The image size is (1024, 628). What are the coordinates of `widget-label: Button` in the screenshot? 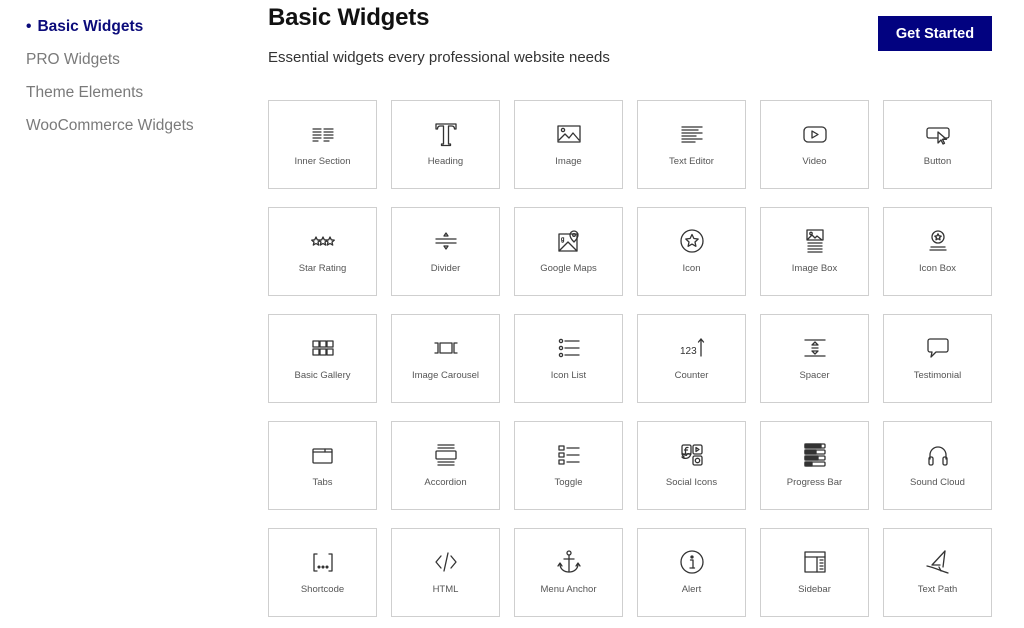 It's located at (937, 161).